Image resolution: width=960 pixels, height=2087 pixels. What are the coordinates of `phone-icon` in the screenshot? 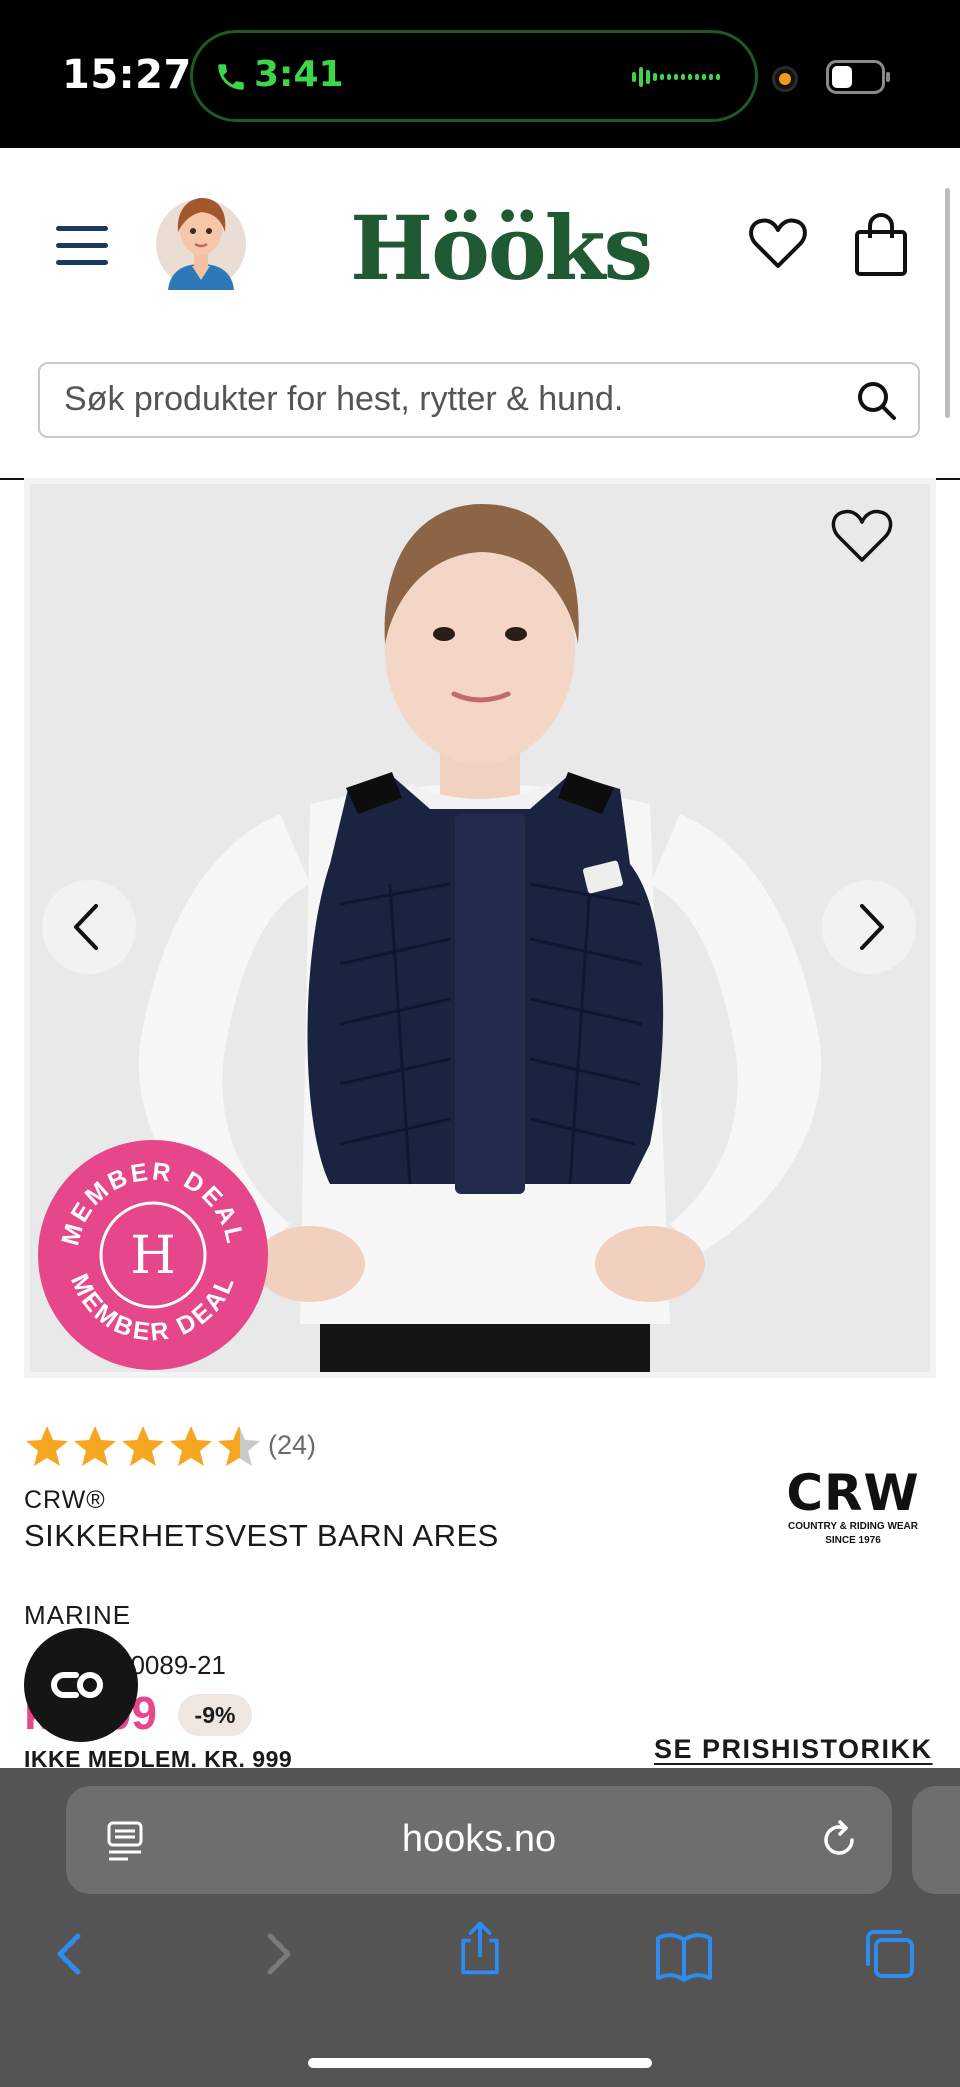 It's located at (231, 77).